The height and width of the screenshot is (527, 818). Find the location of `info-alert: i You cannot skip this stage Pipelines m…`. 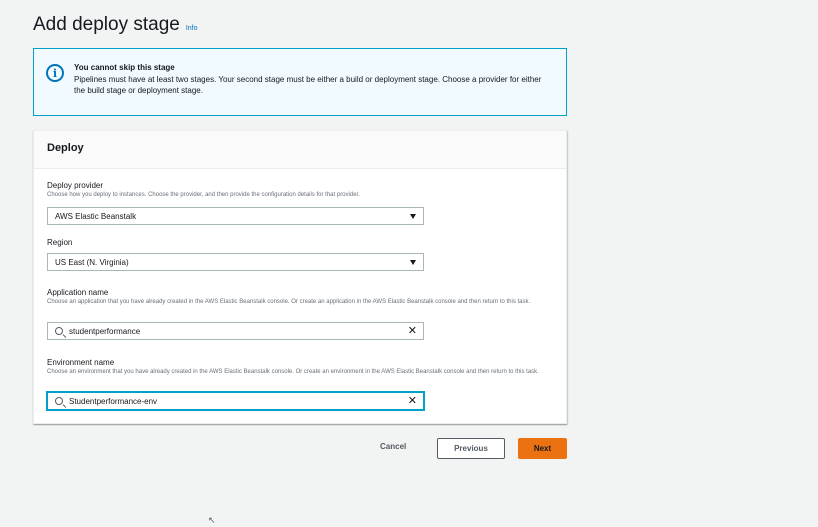

info-alert: i You cannot skip this stage Pipelines m… is located at coordinates (300, 82).